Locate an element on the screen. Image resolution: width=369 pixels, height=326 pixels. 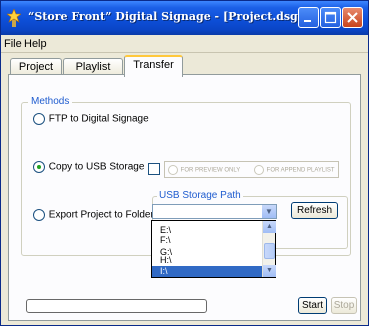
usb-option: Copy to USB Storage is located at coordinates (88, 167).